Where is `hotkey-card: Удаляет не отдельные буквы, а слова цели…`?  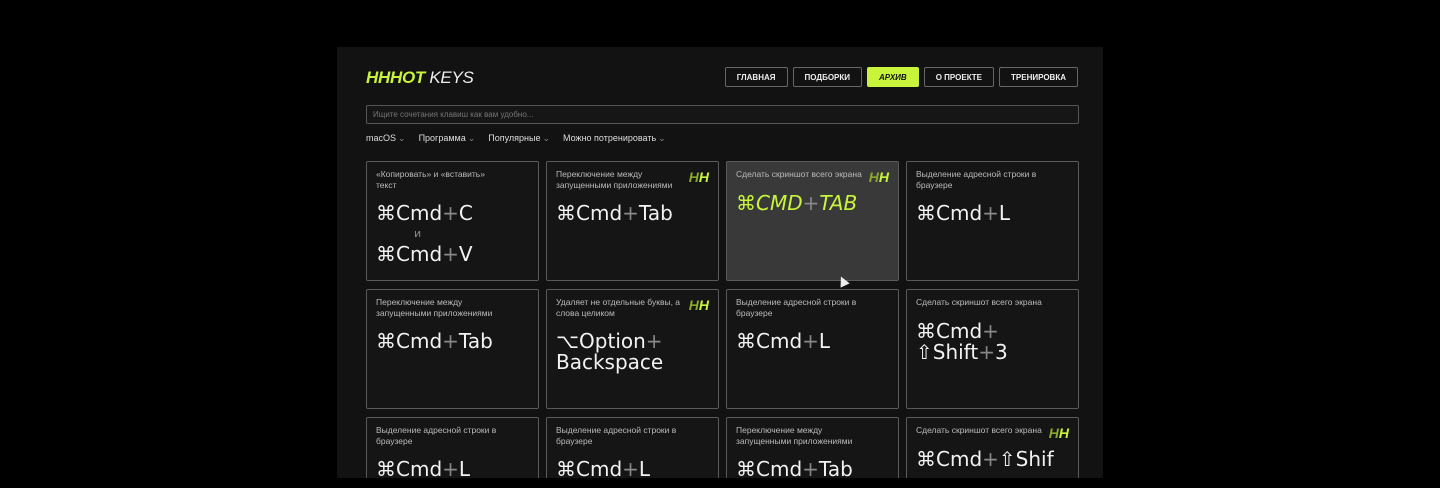
hotkey-card: Удаляет не отдельные буквы, а слова цели… is located at coordinates (632, 349).